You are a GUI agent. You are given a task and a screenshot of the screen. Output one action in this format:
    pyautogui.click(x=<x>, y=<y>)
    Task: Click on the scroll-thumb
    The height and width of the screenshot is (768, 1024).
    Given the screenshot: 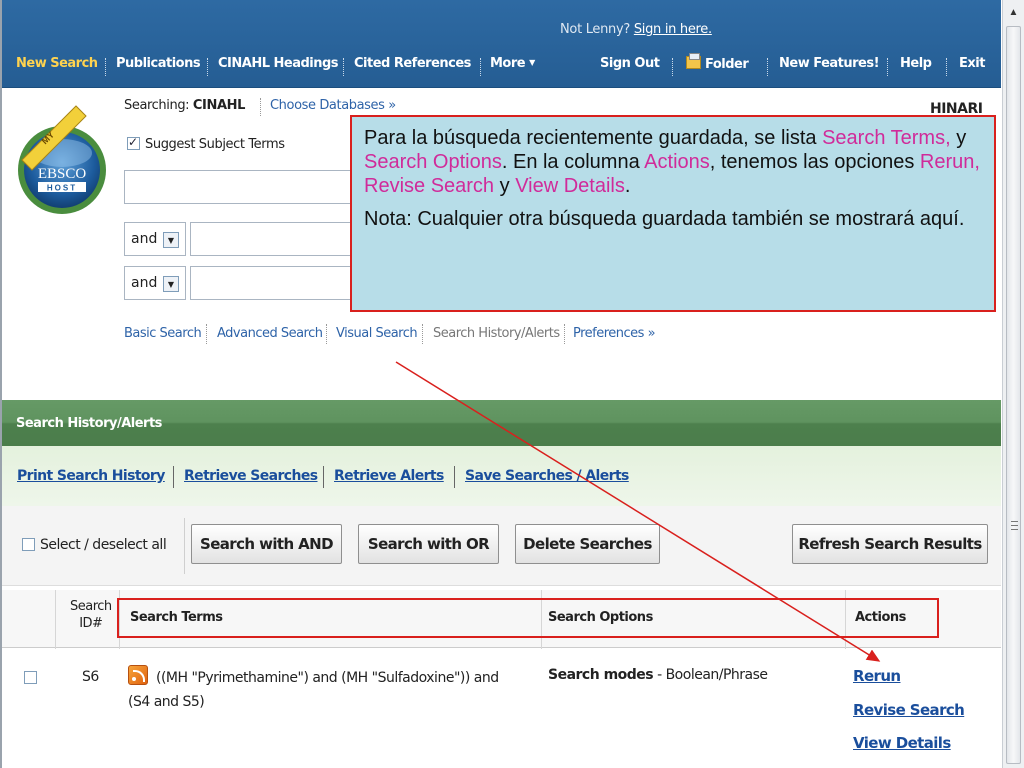 What is the action you would take?
    pyautogui.click(x=1013, y=395)
    